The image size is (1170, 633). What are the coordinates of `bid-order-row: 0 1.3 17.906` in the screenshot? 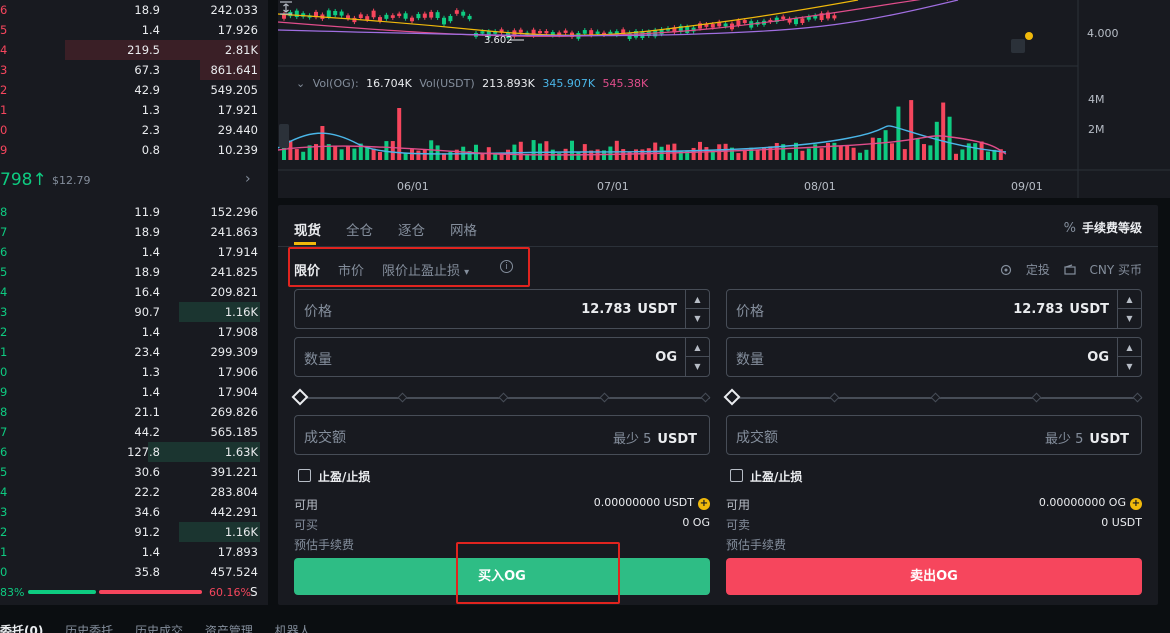 It's located at (134, 372).